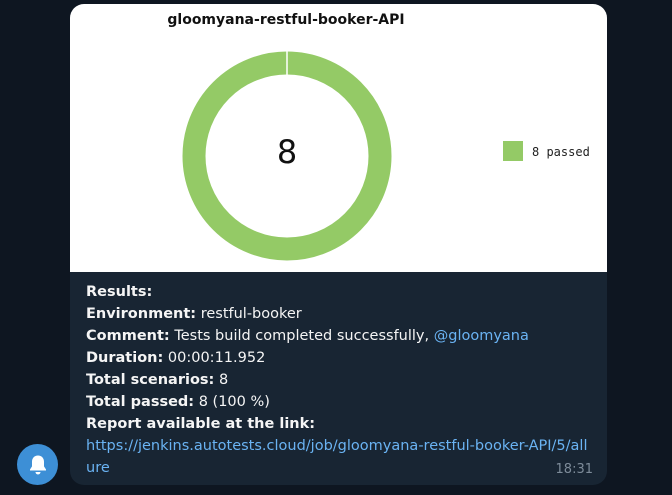 The image size is (672, 495). Describe the element at coordinates (338, 402) in the screenshot. I see `total-passed-line: Total passed: 8 (100 %)` at that location.